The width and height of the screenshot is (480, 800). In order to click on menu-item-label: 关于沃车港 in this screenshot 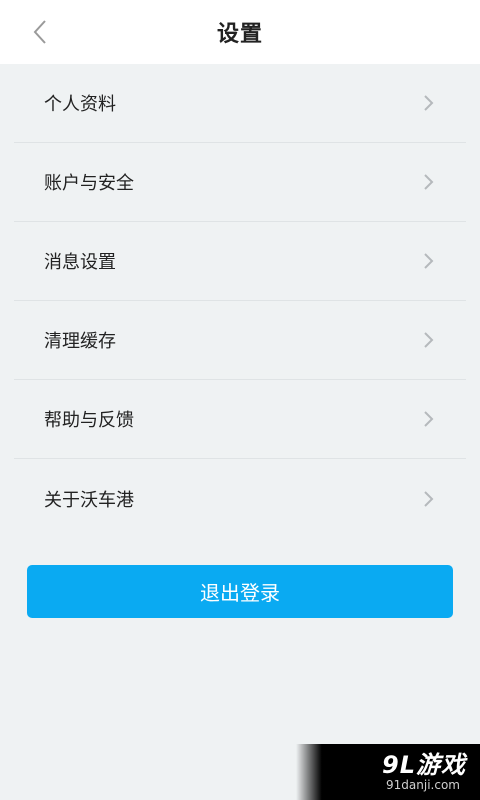, I will do `click(89, 500)`.